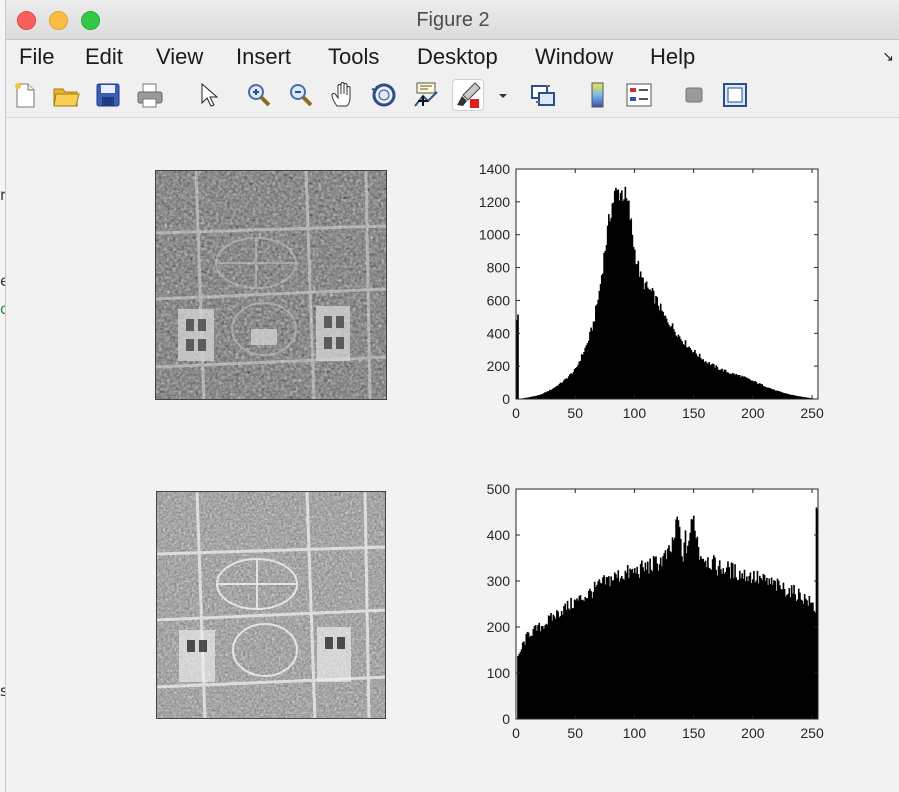  Describe the element at coordinates (263, 57) in the screenshot. I see `menu-insert: Insert` at that location.